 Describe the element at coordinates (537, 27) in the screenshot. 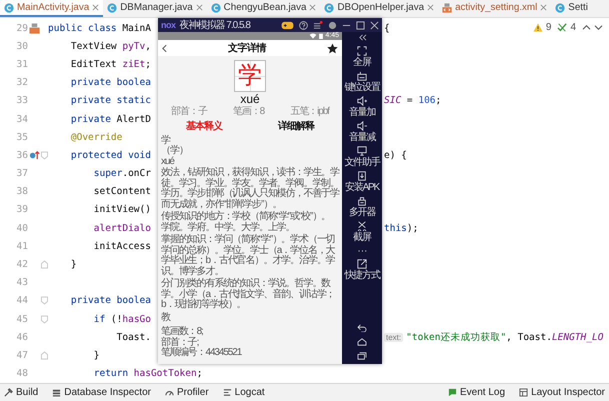

I see `warning-icon` at that location.